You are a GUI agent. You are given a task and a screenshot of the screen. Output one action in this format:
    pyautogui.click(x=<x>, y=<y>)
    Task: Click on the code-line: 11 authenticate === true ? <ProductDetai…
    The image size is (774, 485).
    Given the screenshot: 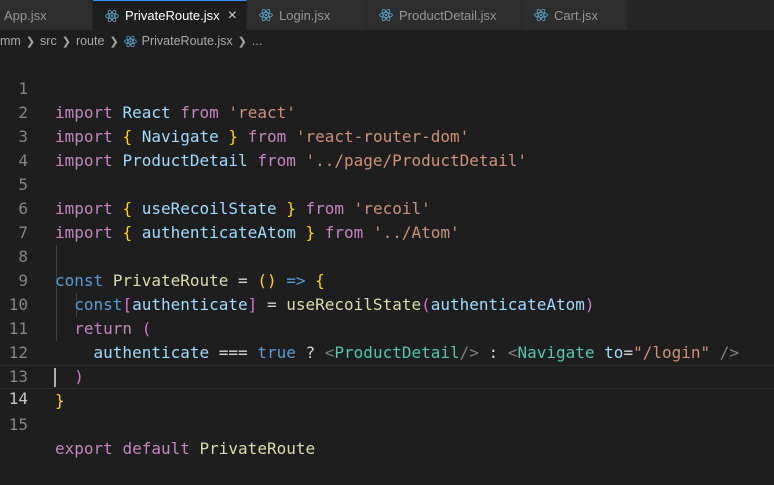 What is the action you would take?
    pyautogui.click(x=387, y=327)
    